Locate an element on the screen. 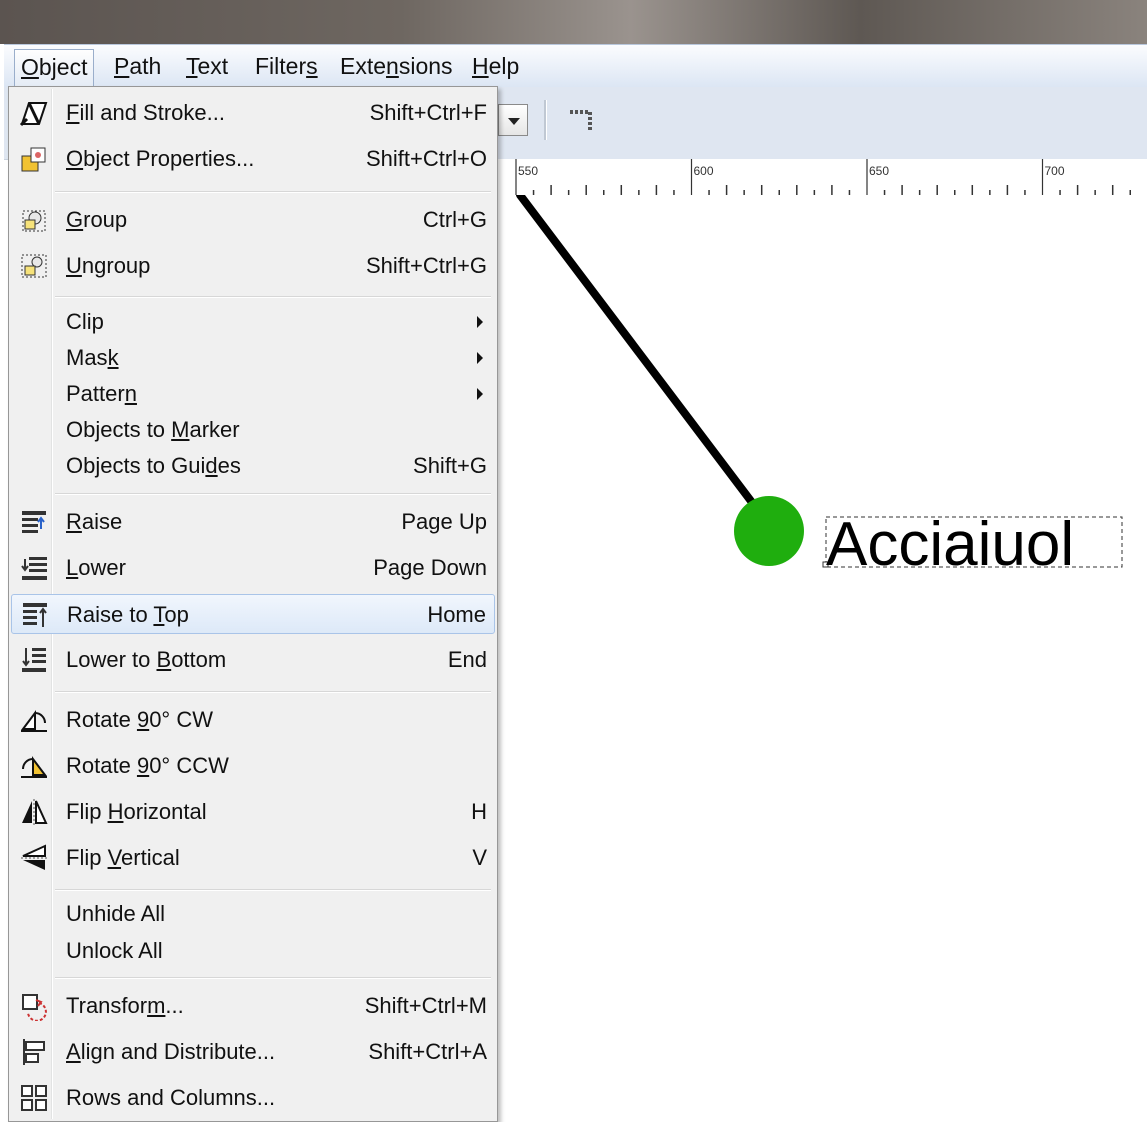  menu-object: Object is located at coordinates (54, 68).